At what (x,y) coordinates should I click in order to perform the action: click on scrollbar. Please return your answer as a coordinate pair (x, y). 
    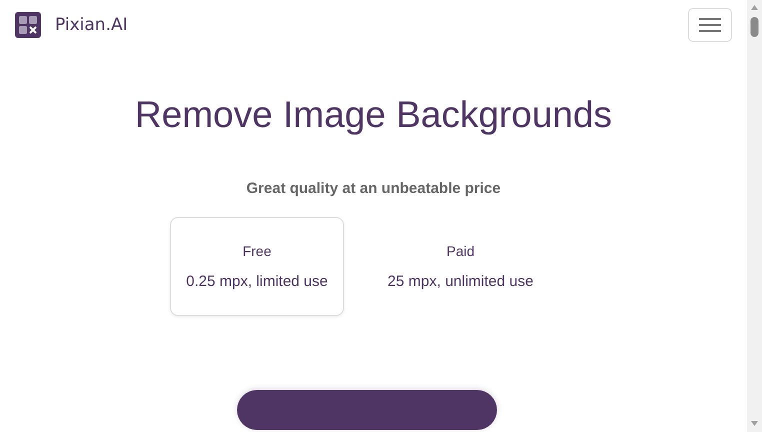
    Looking at the image, I should click on (754, 216).